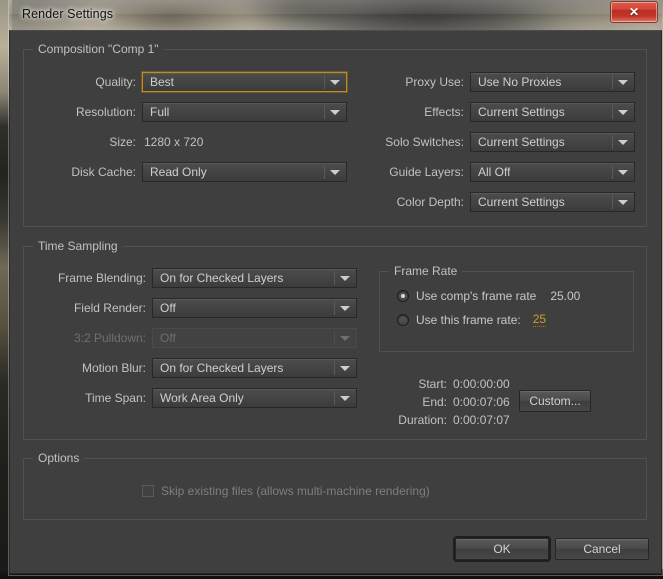 This screenshot has height=579, width=663. What do you see at coordinates (476, 296) in the screenshot?
I see `use-comp-frame-rate-label: Use comp's frame rate` at bounding box center [476, 296].